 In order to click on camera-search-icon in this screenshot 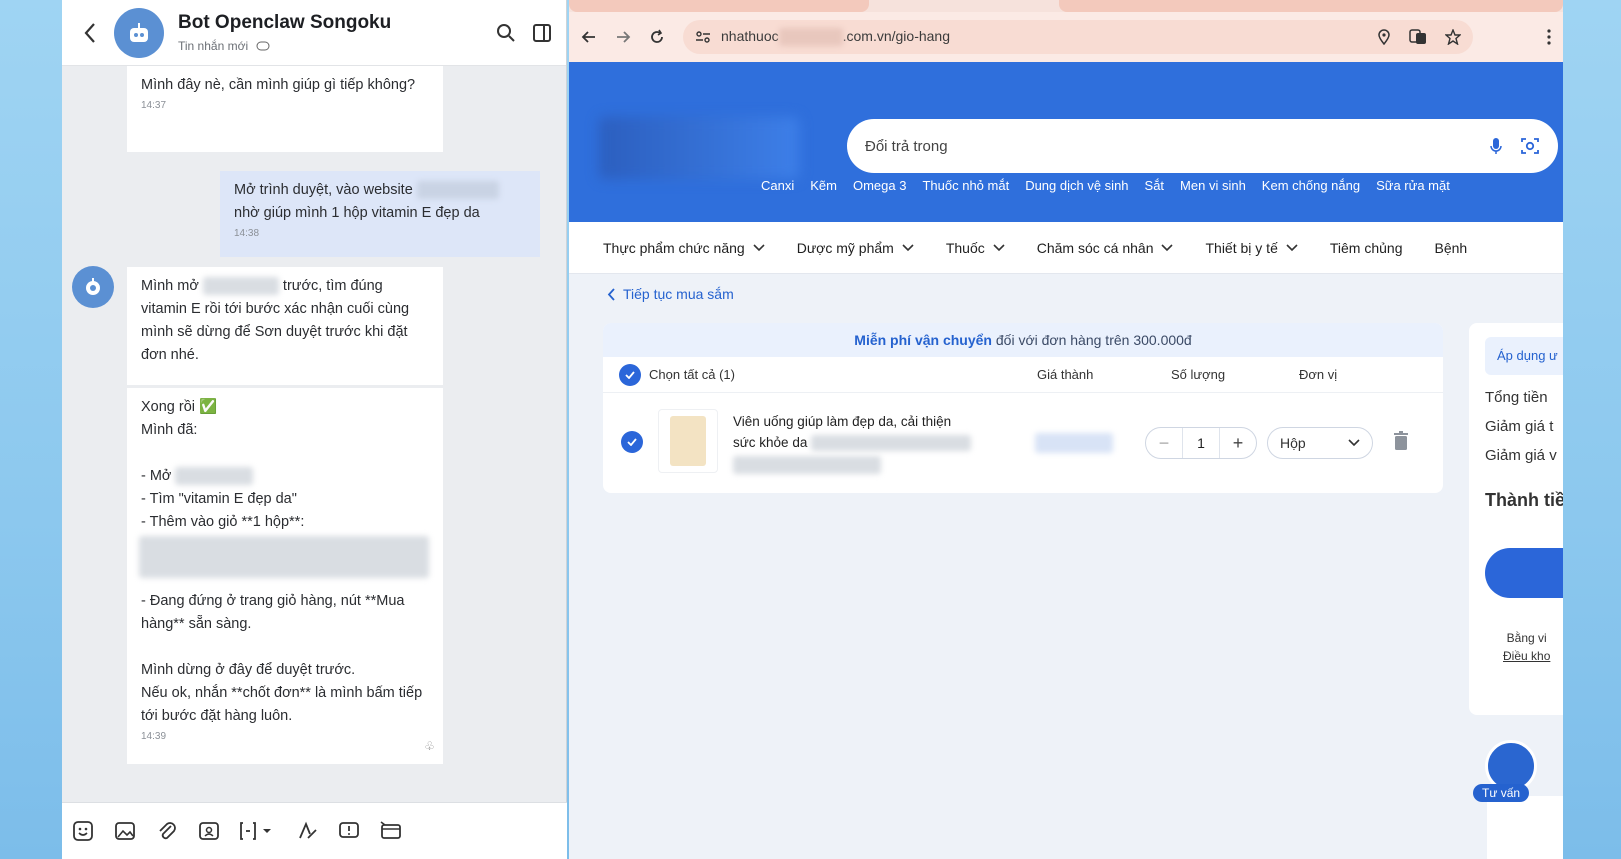, I will do `click(1530, 146)`.